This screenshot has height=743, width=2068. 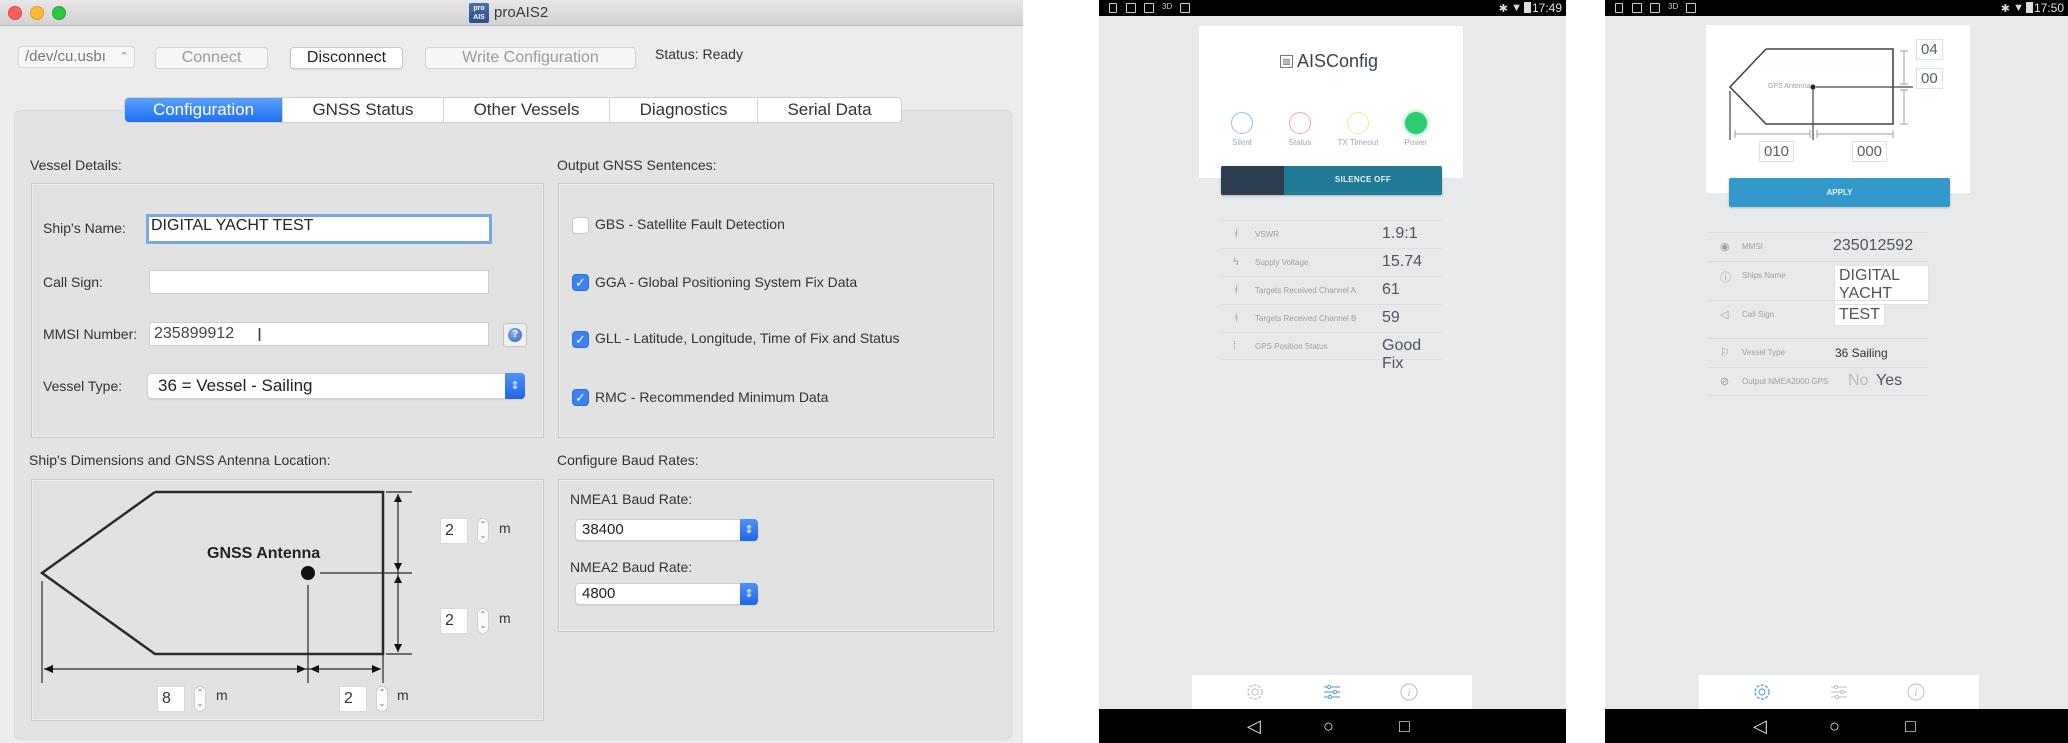 What do you see at coordinates (83, 386) in the screenshot?
I see `vessel-type-label: Vessel Type:` at bounding box center [83, 386].